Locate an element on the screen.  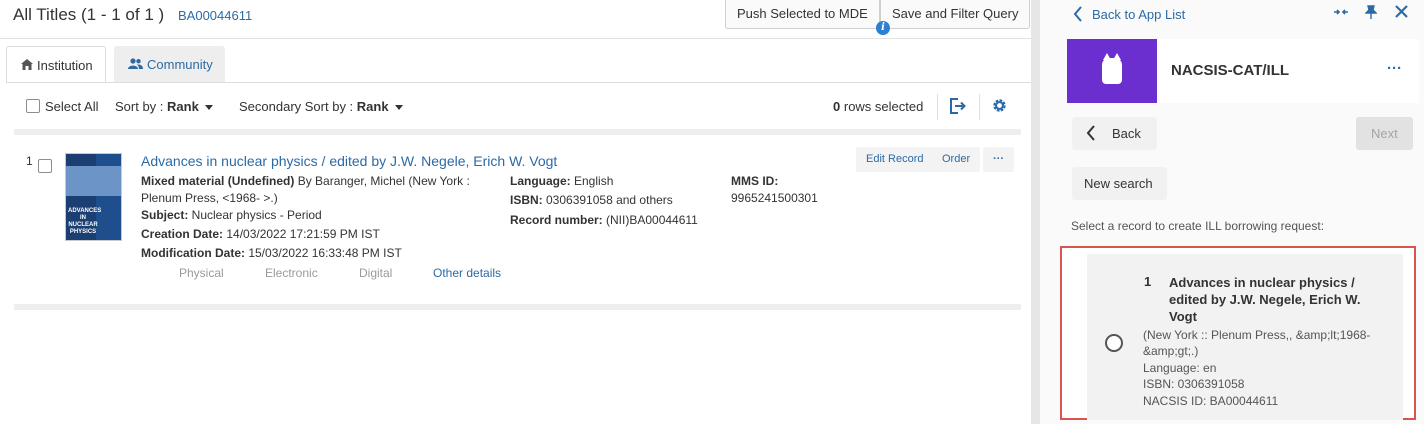
sort-label: Sort by : is located at coordinates (139, 106).